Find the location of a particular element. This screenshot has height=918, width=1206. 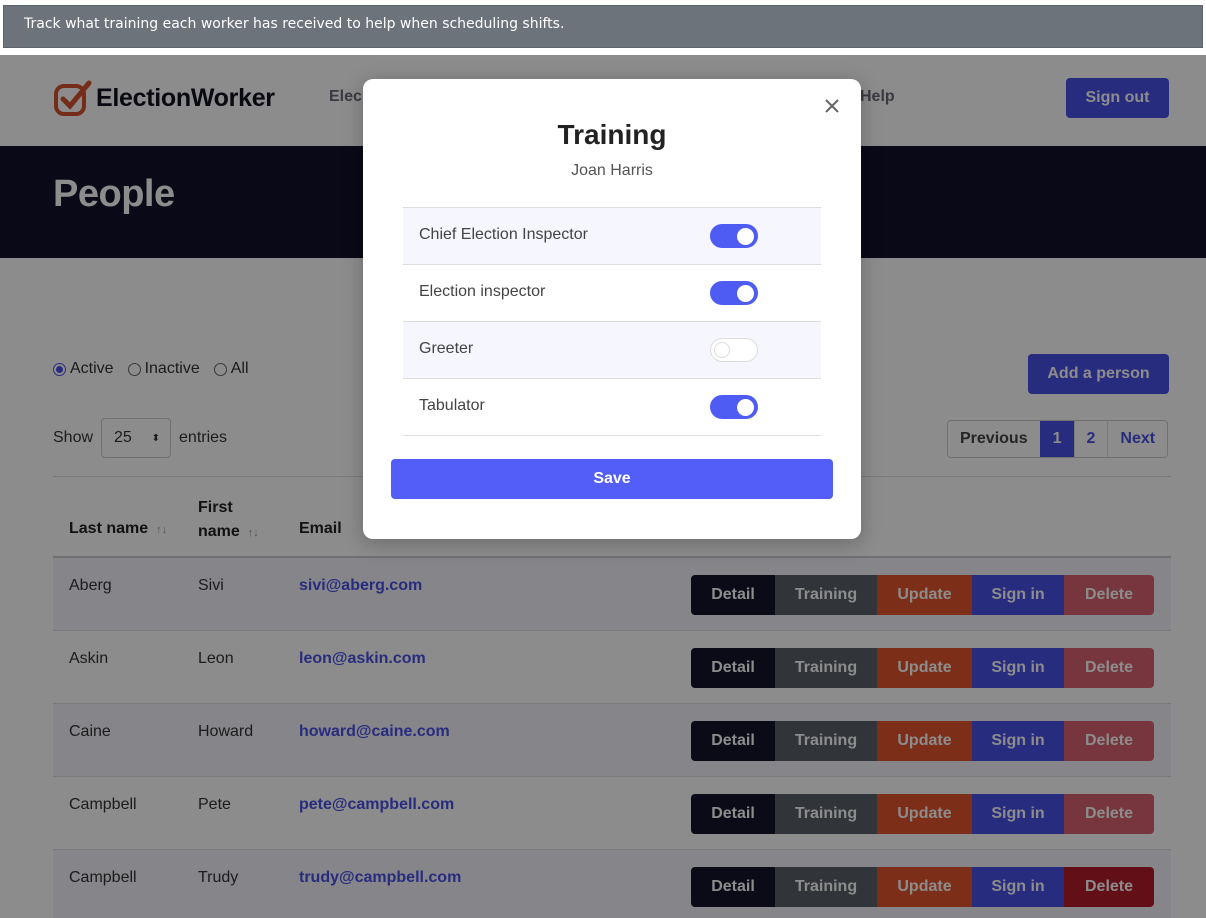

training-label: Election inspector is located at coordinates (482, 291).